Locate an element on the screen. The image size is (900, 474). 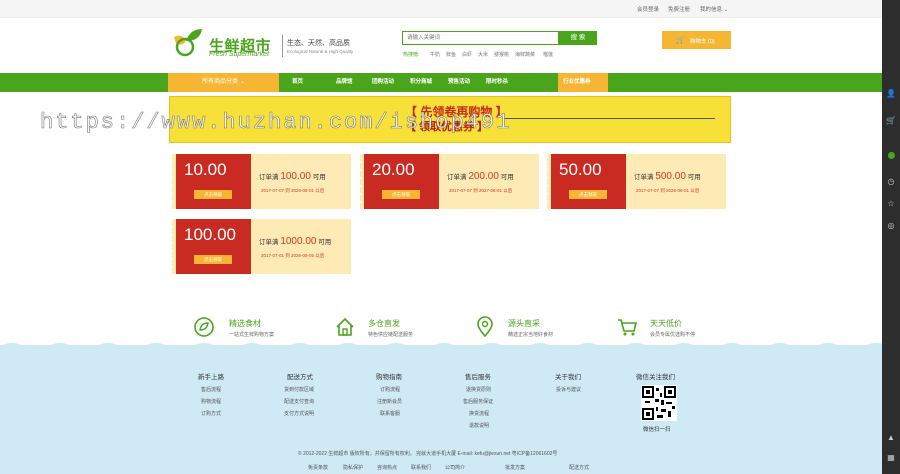
nav-item-points: 积分商城 is located at coordinates (421, 82).